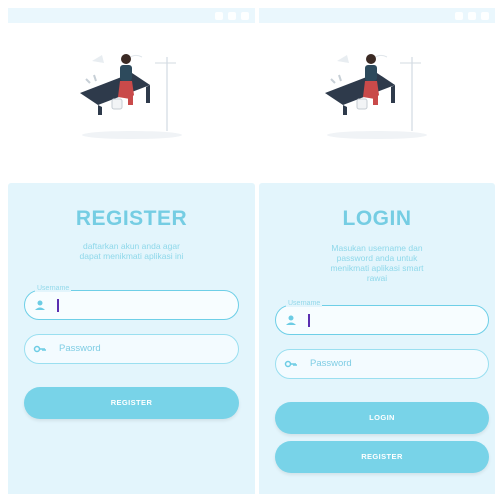  I want to click on login-button: LOGIN, so click(382, 418).